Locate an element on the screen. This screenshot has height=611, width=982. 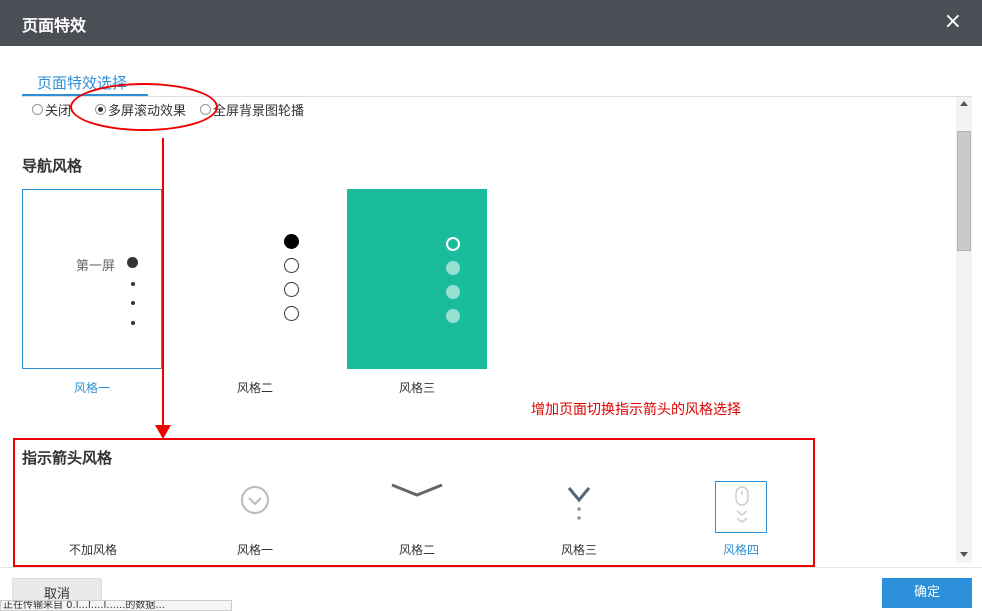
nav-style-option-1: 第一屏 is located at coordinates (92, 279).